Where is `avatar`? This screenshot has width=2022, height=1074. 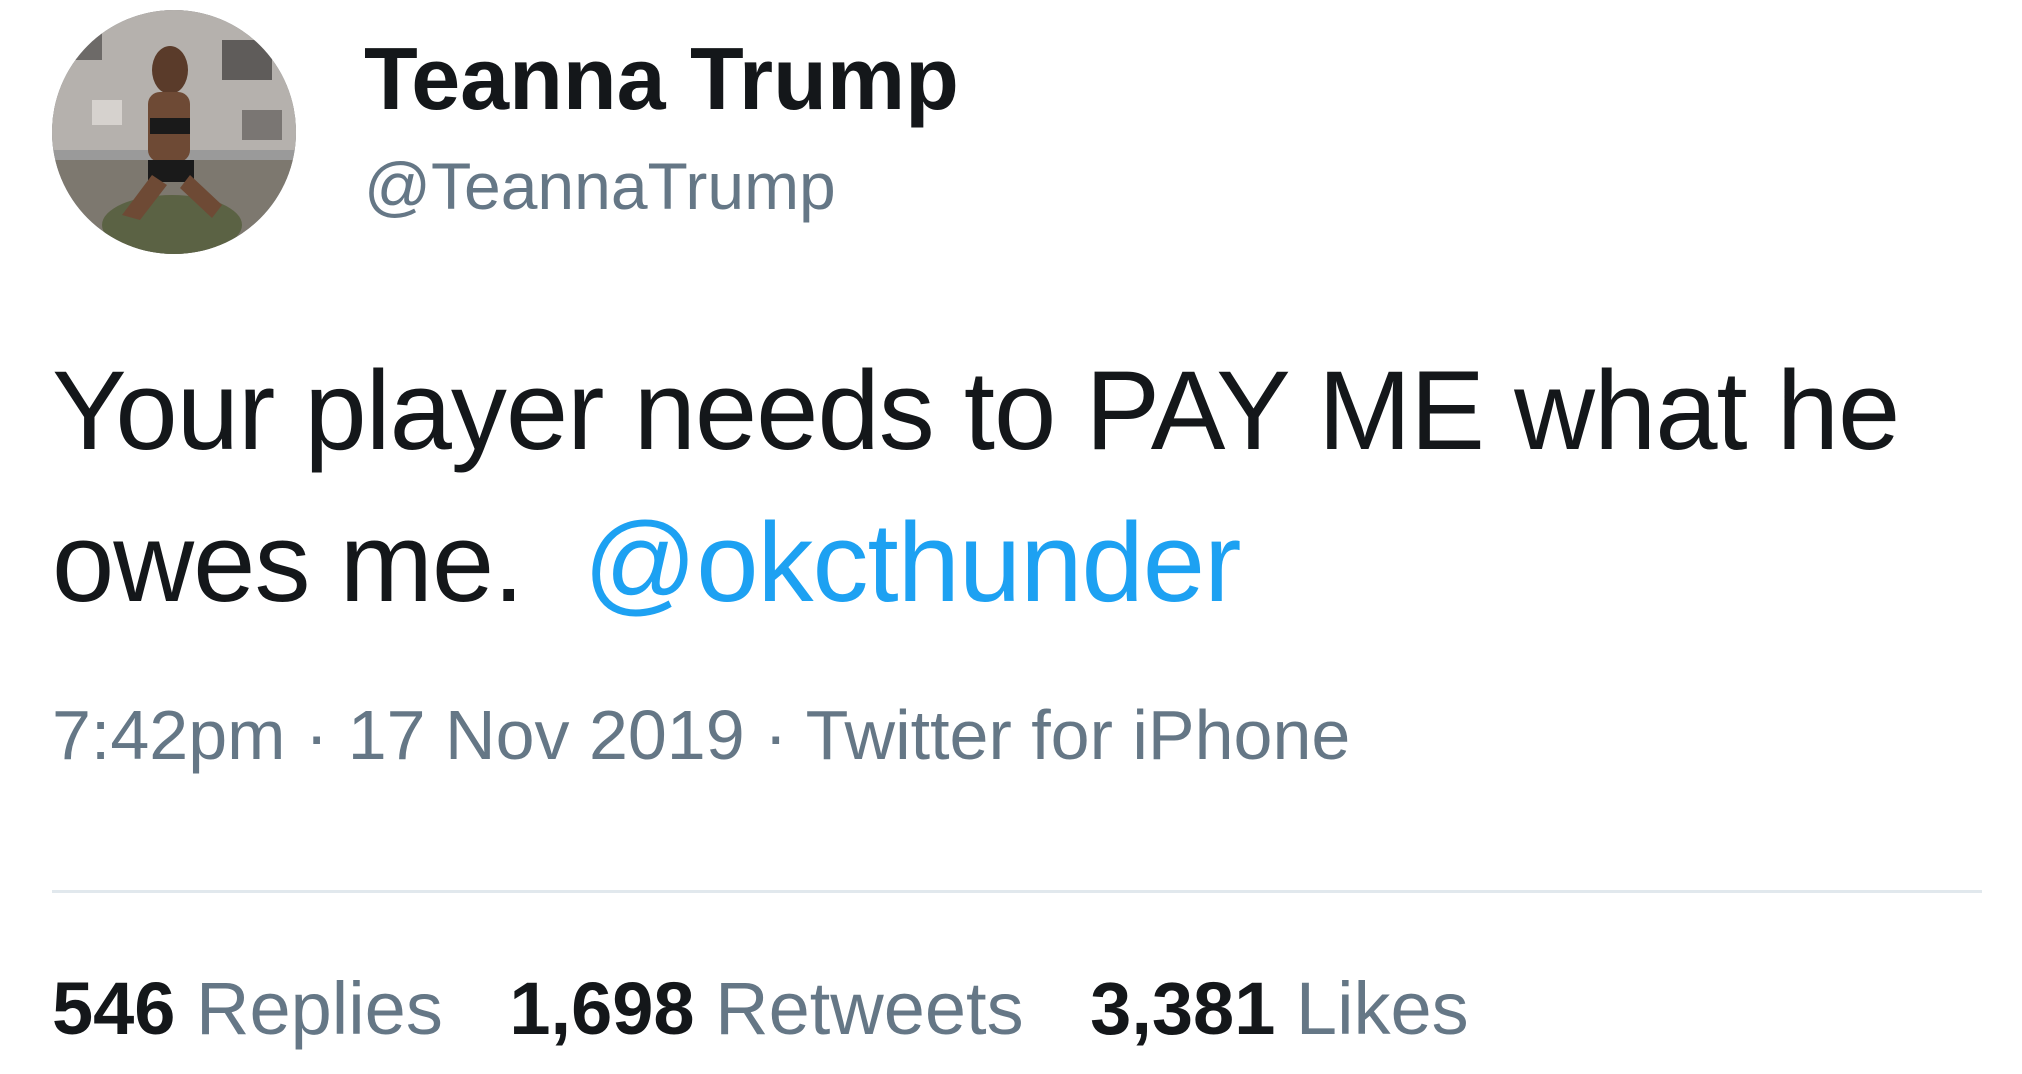
avatar is located at coordinates (174, 132).